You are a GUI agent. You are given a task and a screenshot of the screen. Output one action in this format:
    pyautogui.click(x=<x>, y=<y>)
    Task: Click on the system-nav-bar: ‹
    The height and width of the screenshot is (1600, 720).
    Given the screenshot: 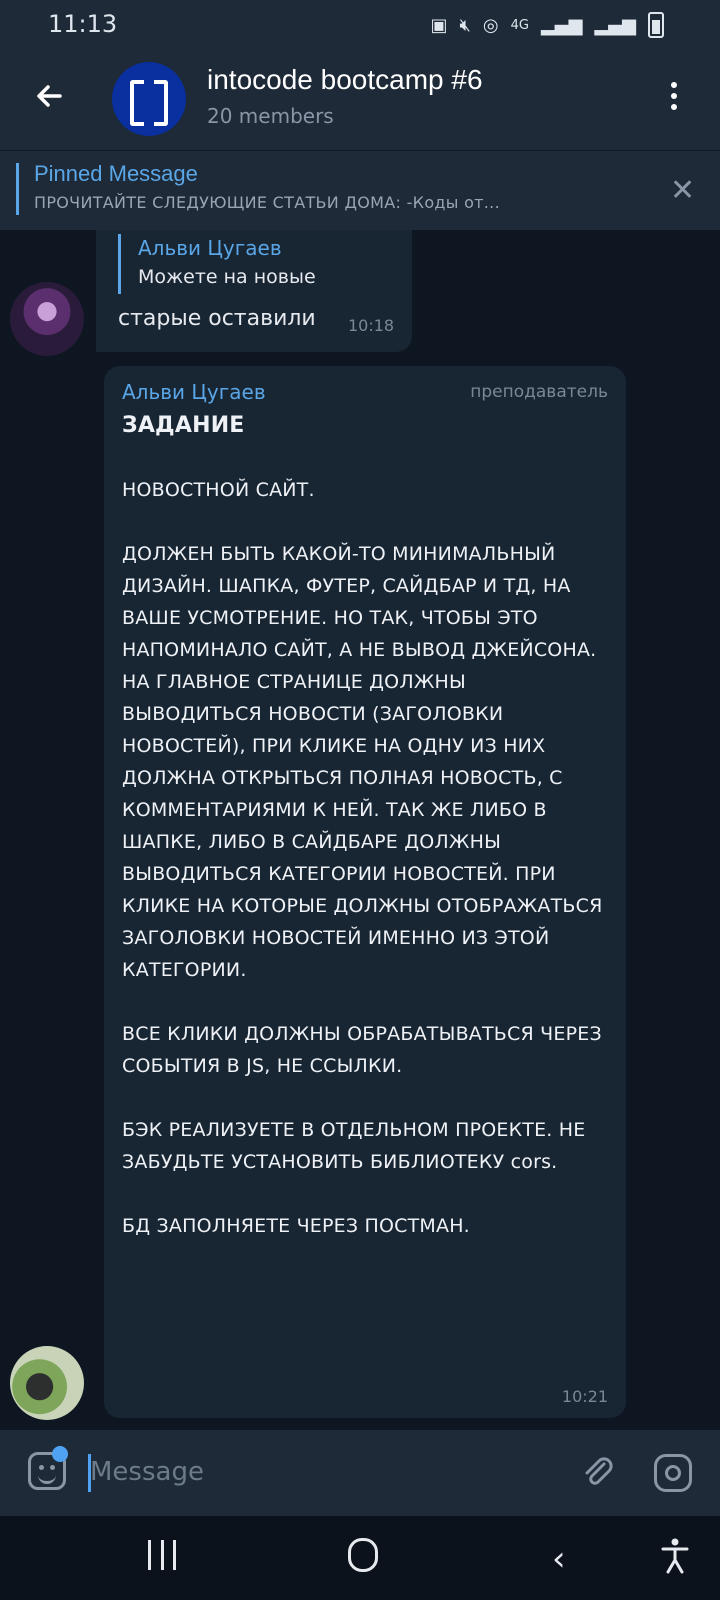 What is the action you would take?
    pyautogui.click(x=360, y=1558)
    